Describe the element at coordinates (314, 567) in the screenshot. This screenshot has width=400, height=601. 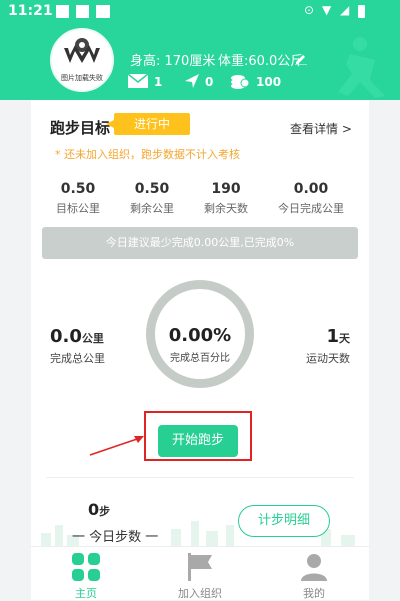
I see `user-icon` at that location.